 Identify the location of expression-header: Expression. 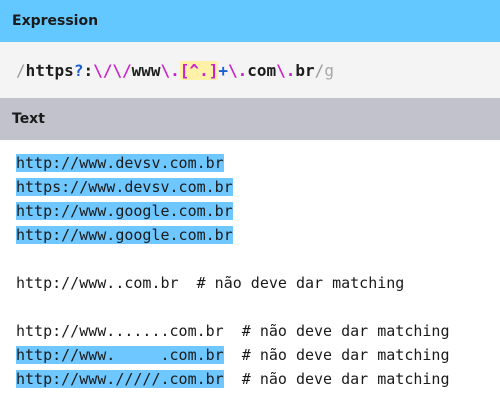
(250, 21).